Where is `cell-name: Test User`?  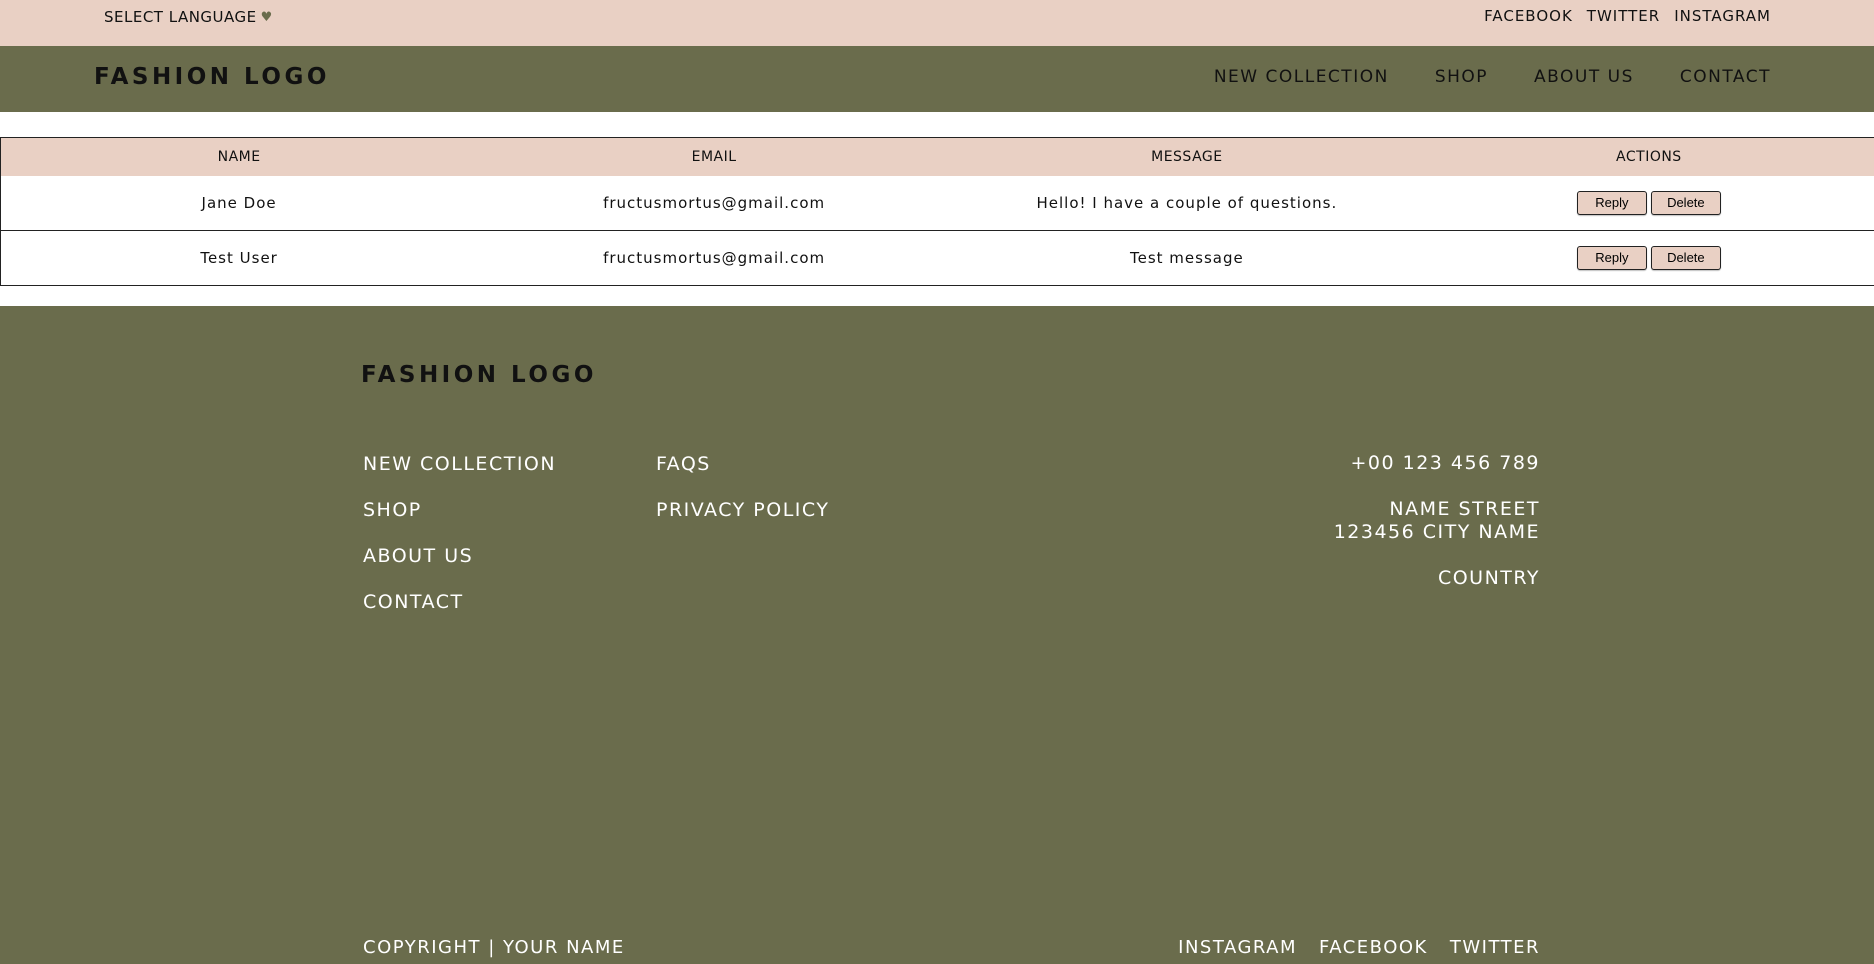 cell-name: Test User is located at coordinates (239, 258).